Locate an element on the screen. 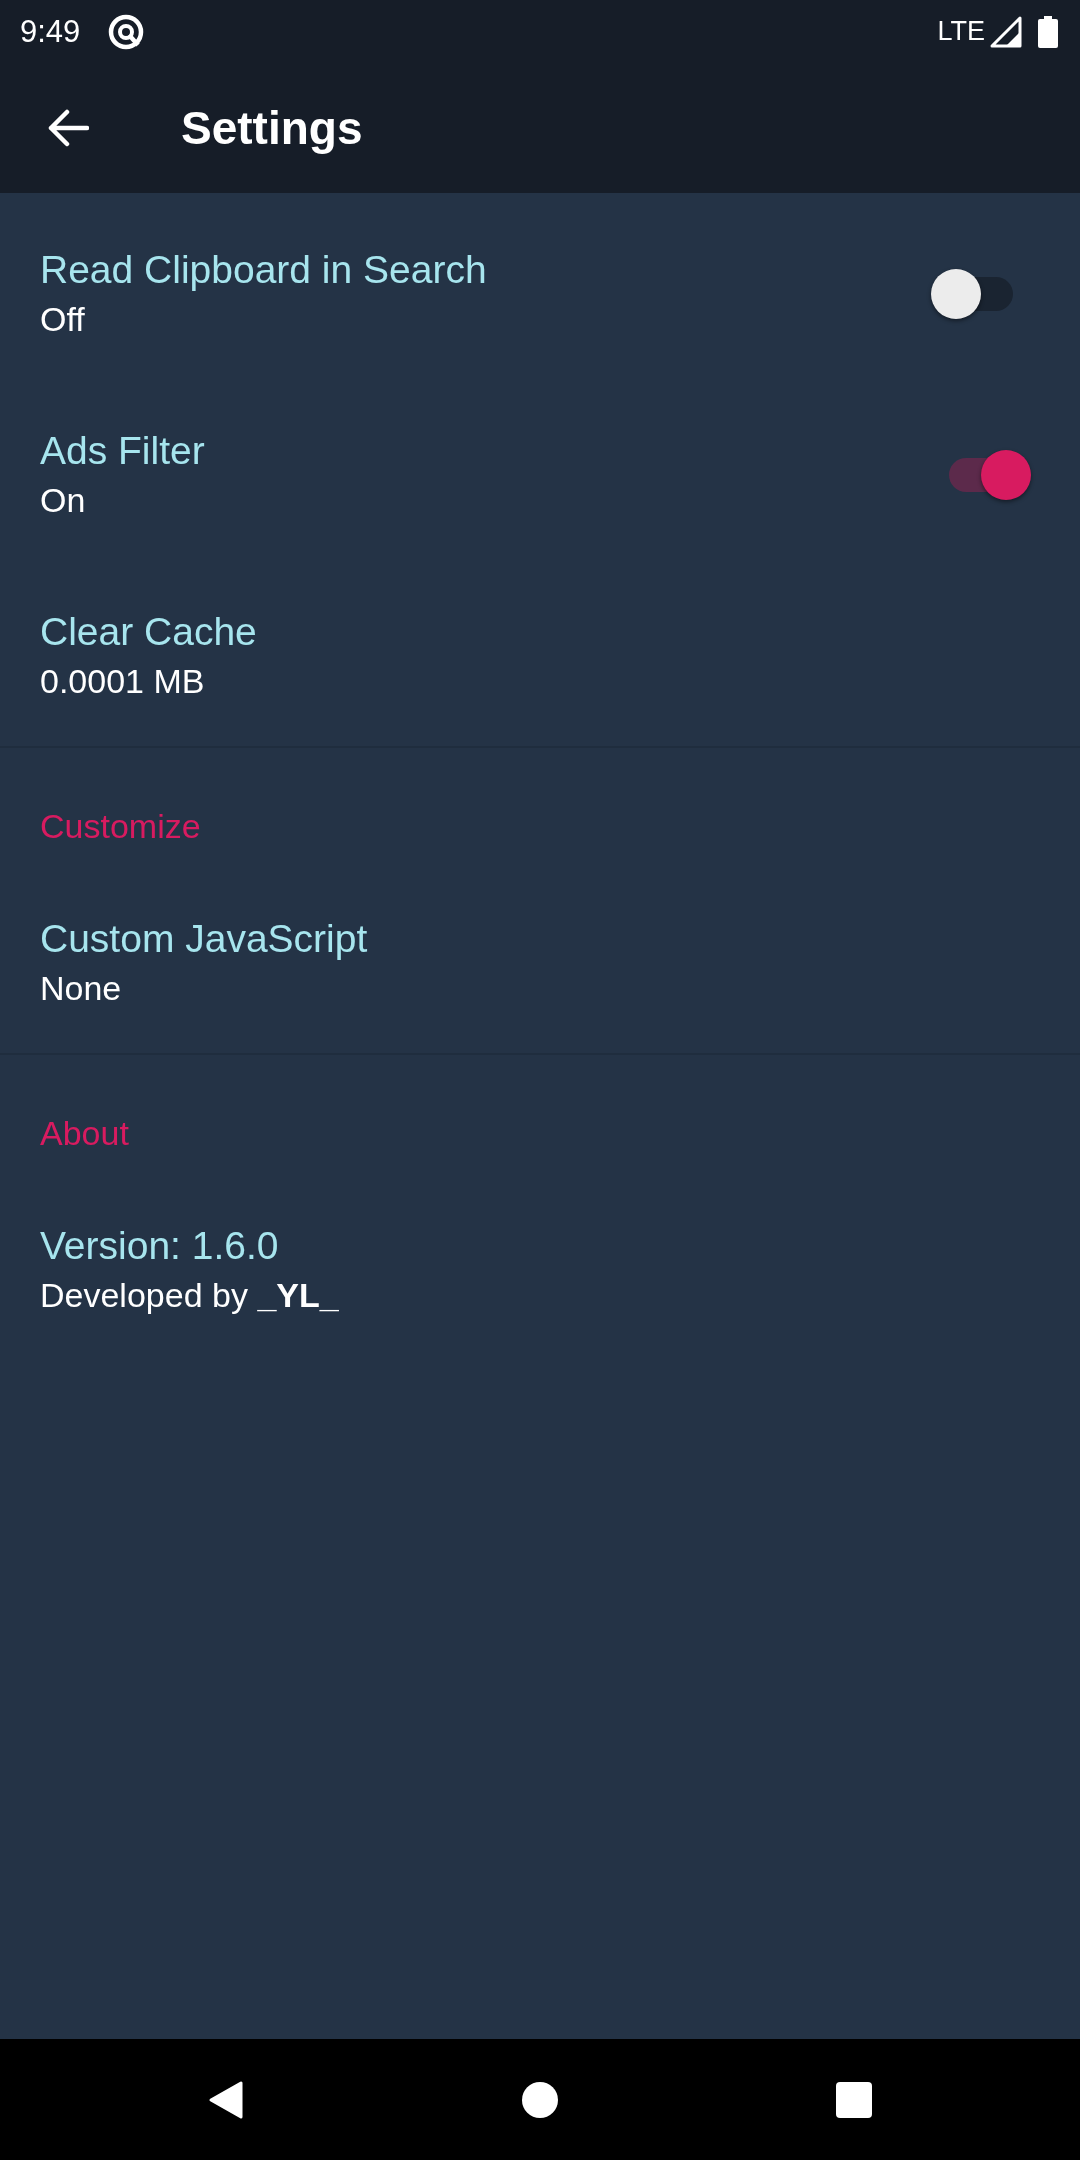  network-label: LTE is located at coordinates (961, 31).